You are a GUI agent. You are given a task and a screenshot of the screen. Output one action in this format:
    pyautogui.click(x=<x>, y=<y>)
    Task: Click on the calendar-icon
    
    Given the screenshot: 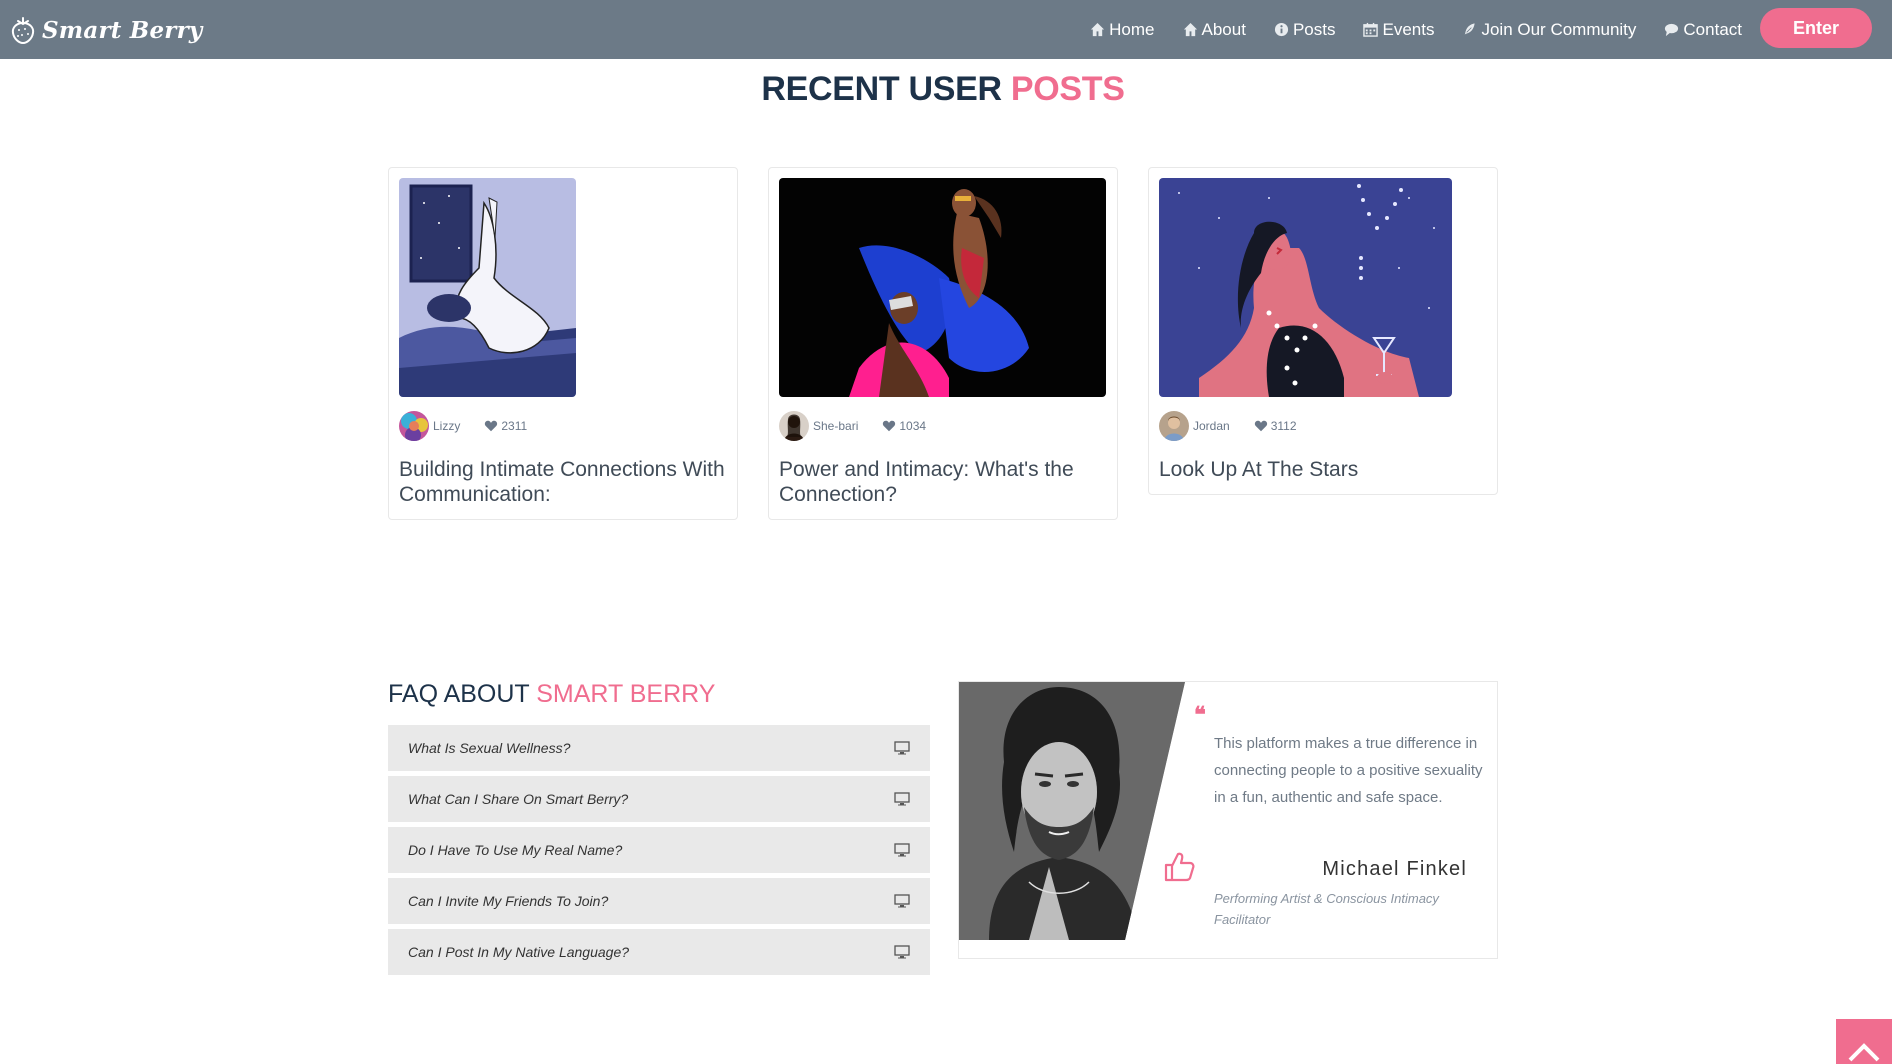 What is the action you would take?
    pyautogui.click(x=1371, y=29)
    